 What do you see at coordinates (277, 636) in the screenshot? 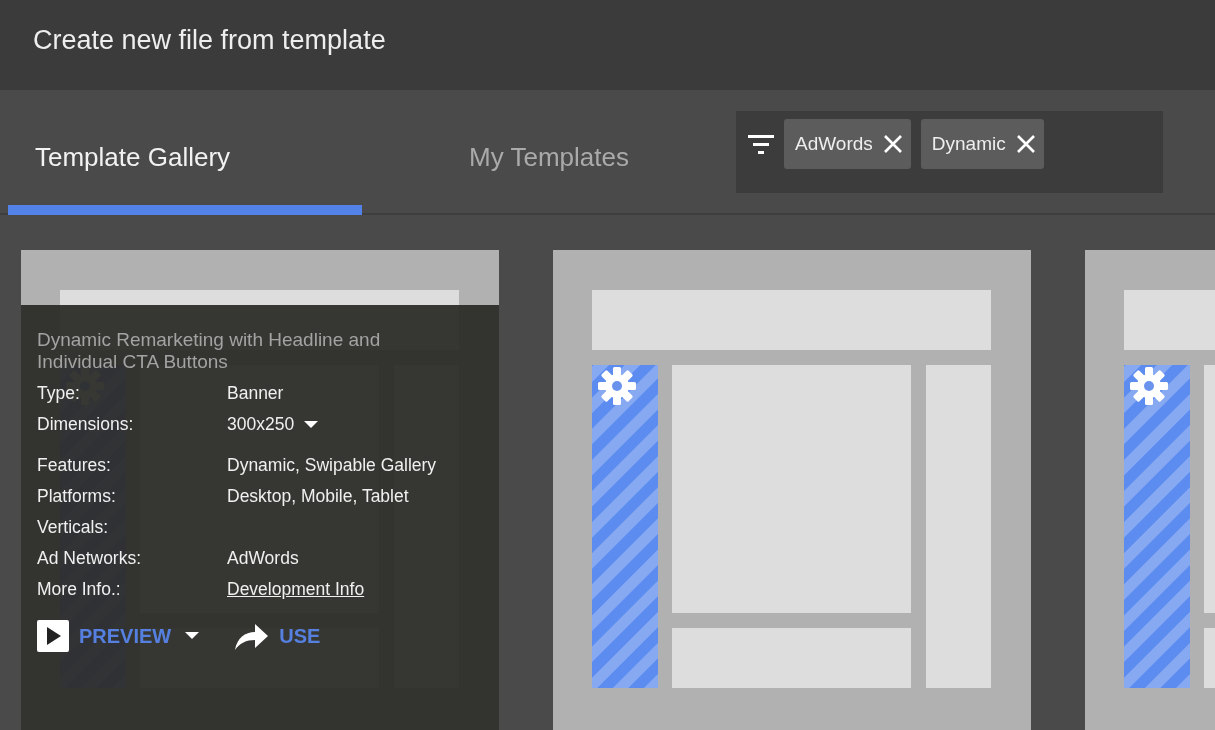
I see `use-button: USE` at bounding box center [277, 636].